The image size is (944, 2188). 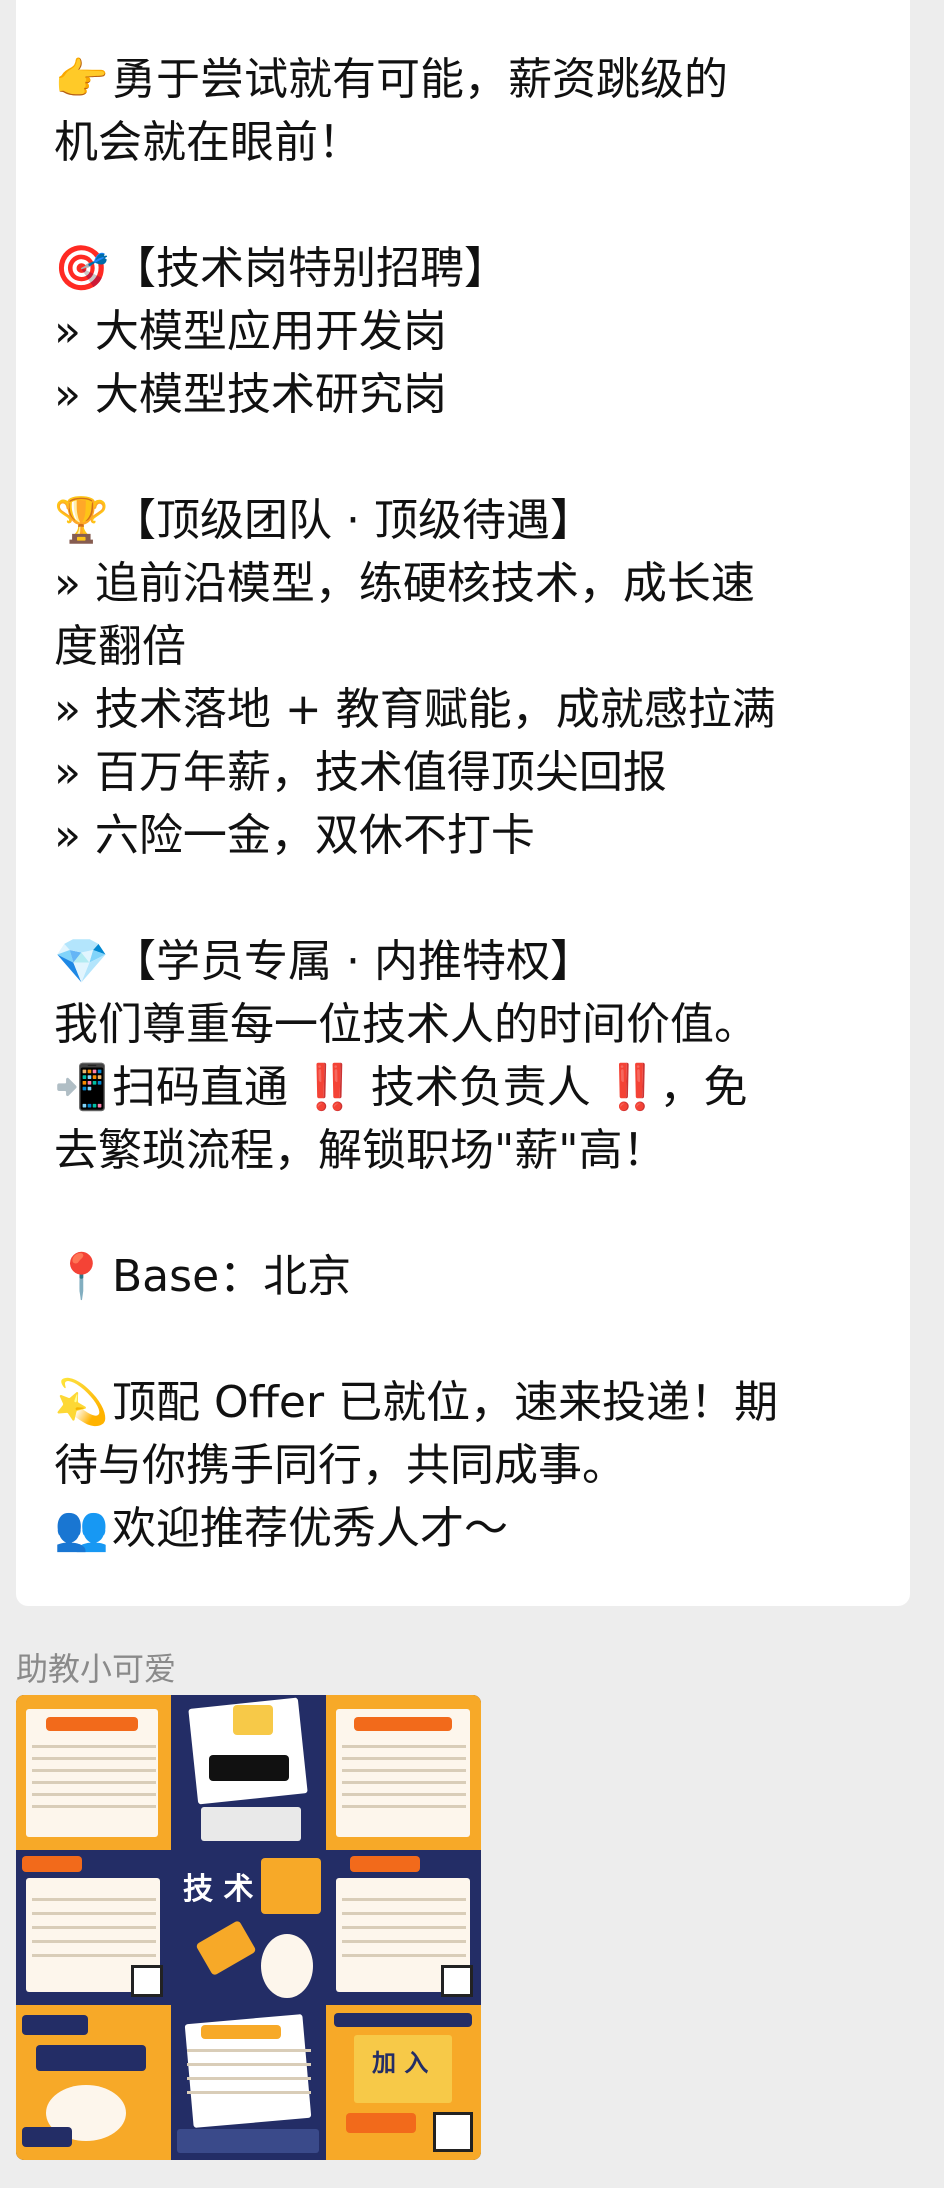 I want to click on message-line: 🎯【技术岗特别招聘】, so click(x=464, y=268).